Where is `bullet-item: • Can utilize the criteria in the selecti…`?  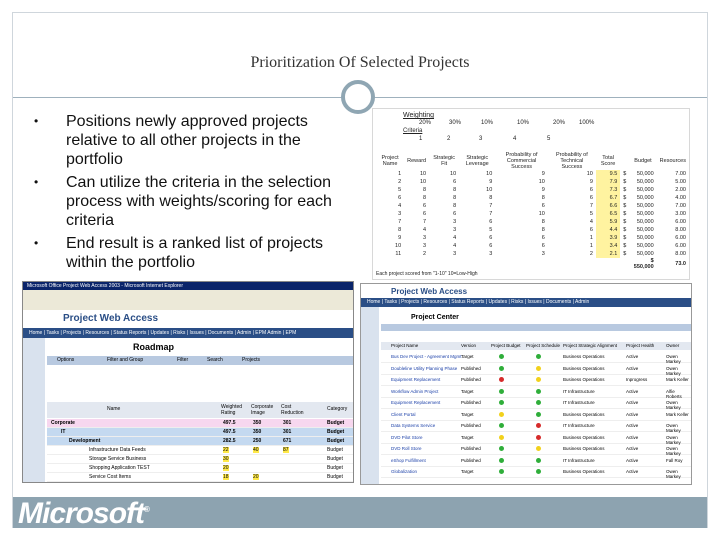 bullet-item: • Can utilize the criteria in the selecti… is located at coordinates (189, 201).